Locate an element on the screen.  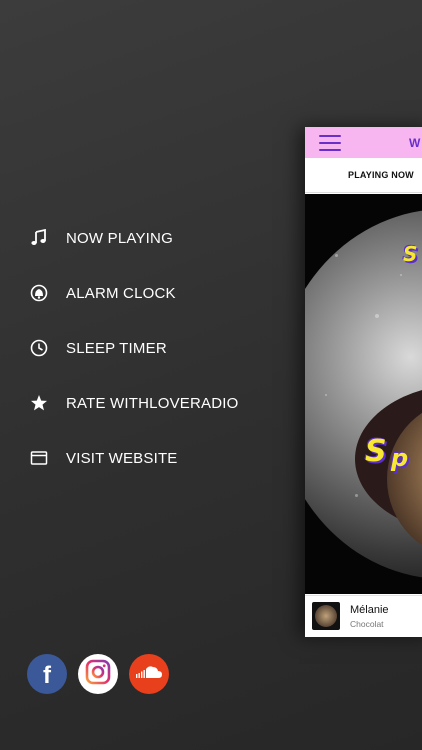
clock-icon is located at coordinates (39, 348).